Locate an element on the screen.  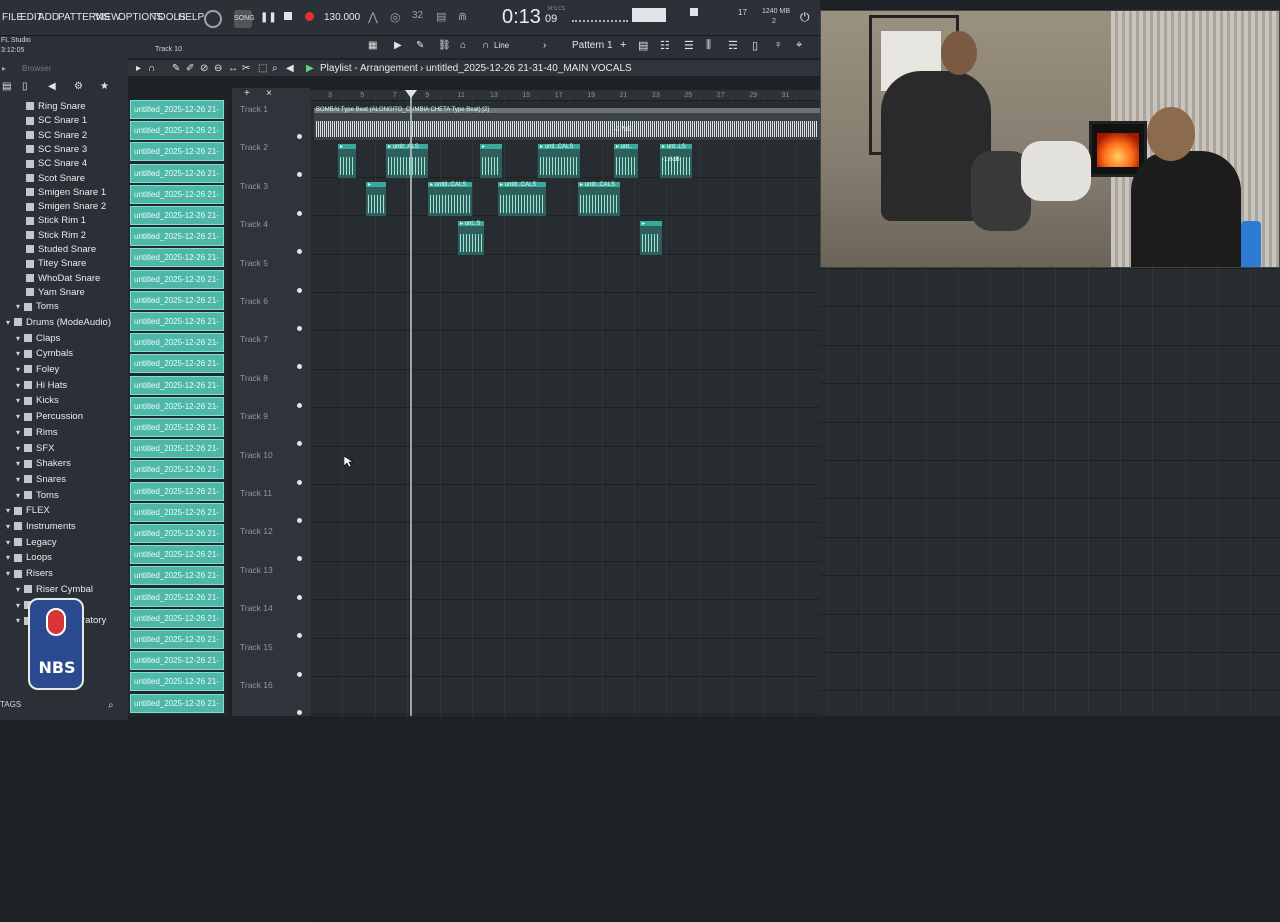
vocal-audio-clip: ▸ unt..LS -1.6dB is located at coordinates (676, 161).